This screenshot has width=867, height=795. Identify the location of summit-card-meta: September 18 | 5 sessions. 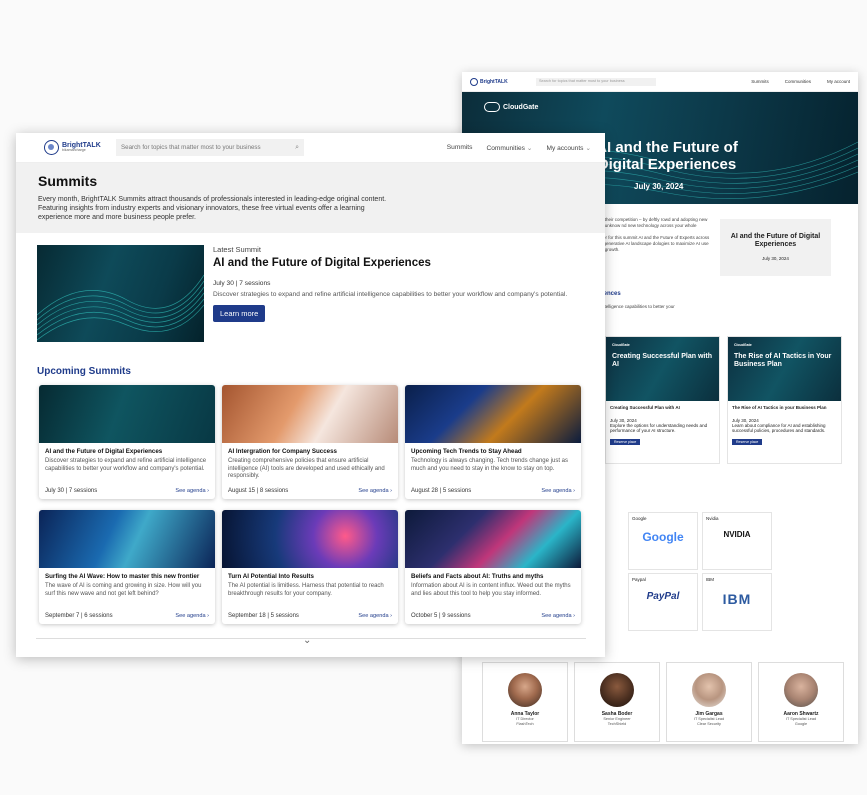
(263, 616).